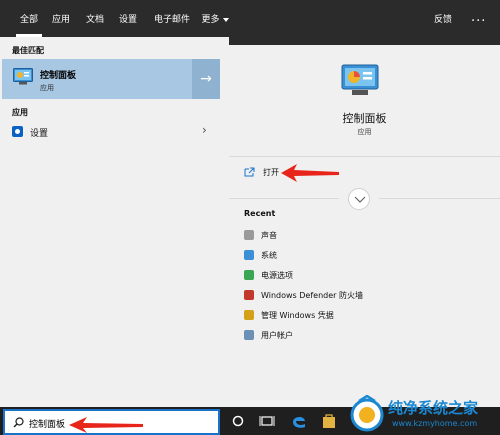  What do you see at coordinates (260, 213) in the screenshot?
I see `recent-heading: Recent` at bounding box center [260, 213].